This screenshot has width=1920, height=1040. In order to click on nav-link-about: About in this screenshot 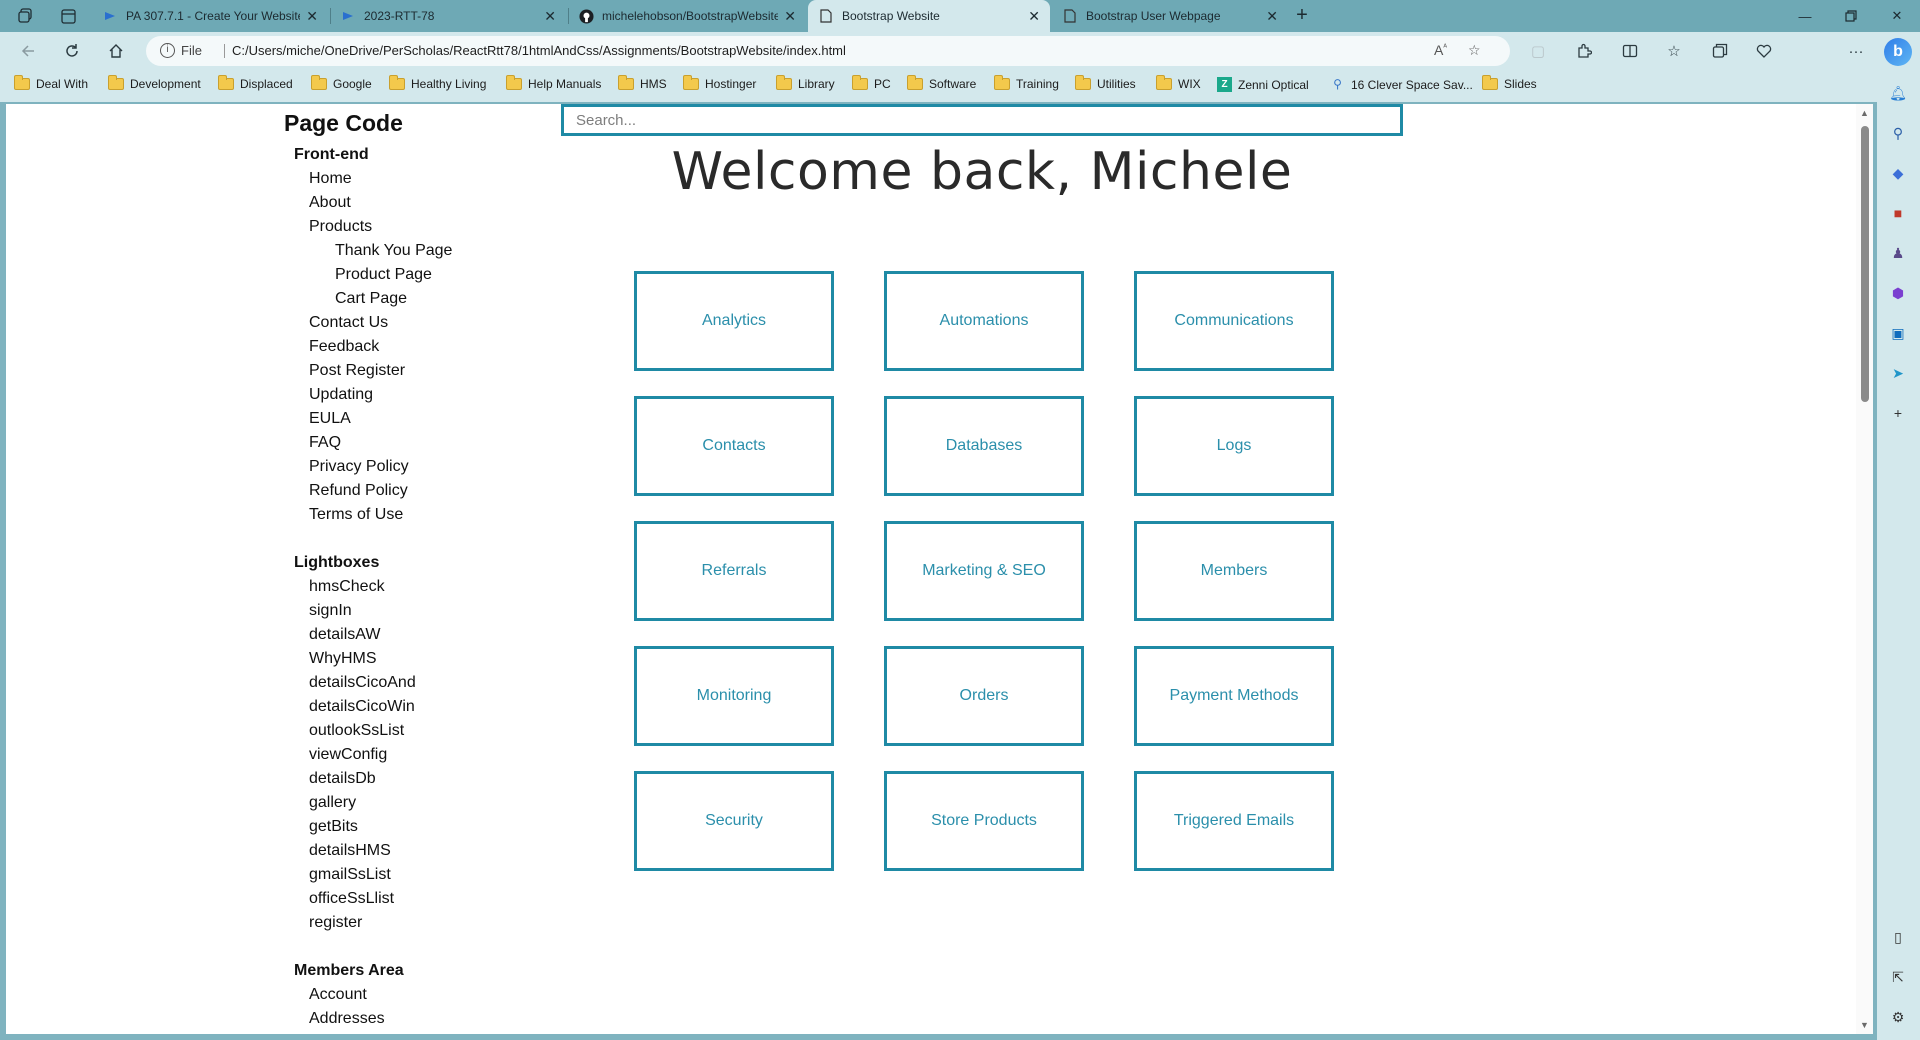, I will do `click(431, 203)`.